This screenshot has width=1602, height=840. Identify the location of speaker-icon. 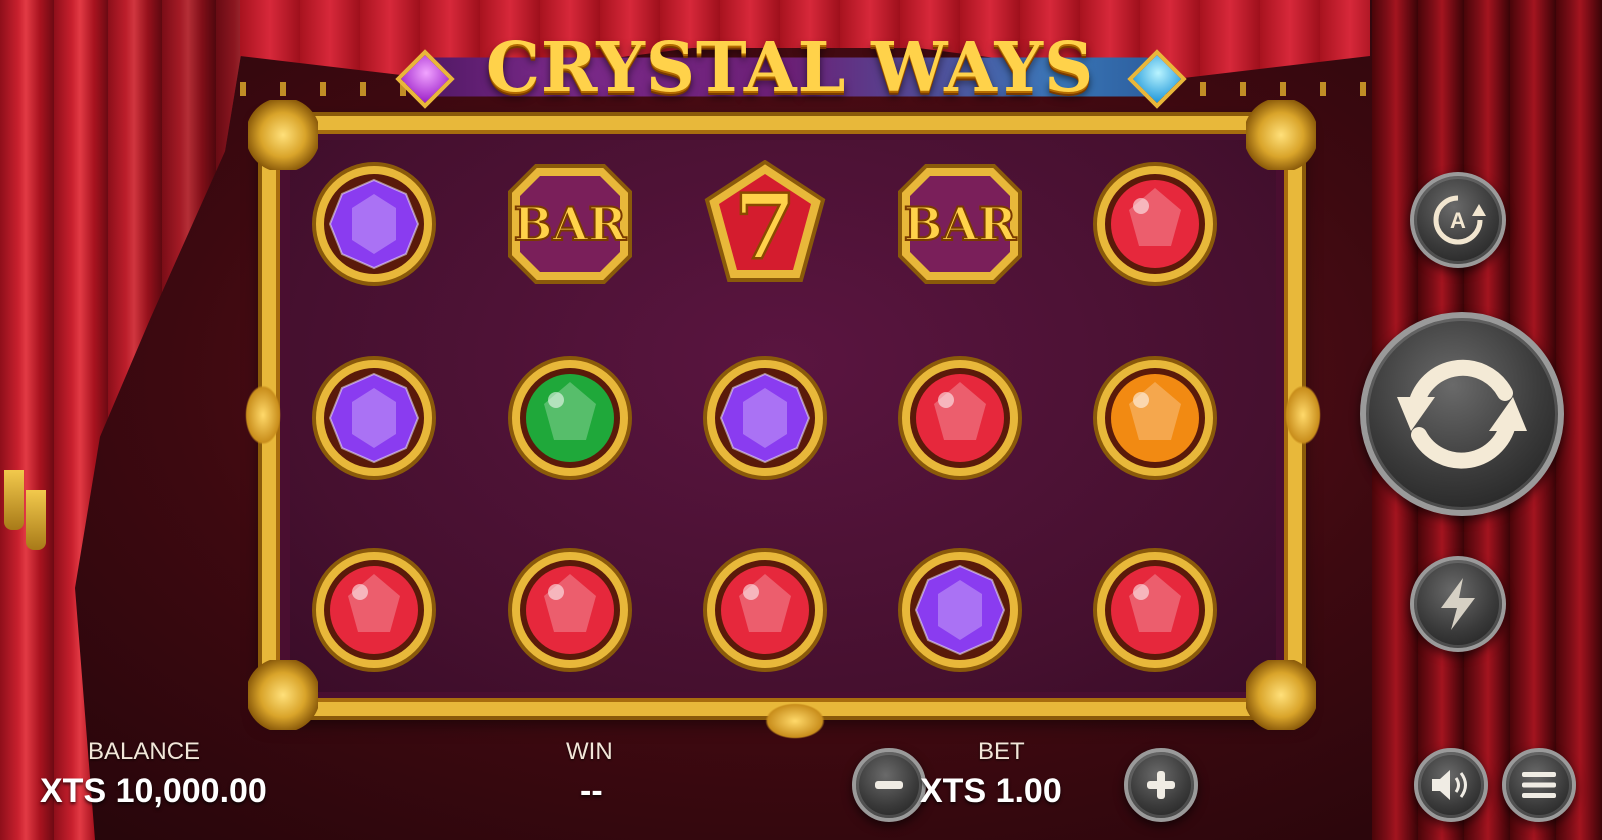
(1449, 785).